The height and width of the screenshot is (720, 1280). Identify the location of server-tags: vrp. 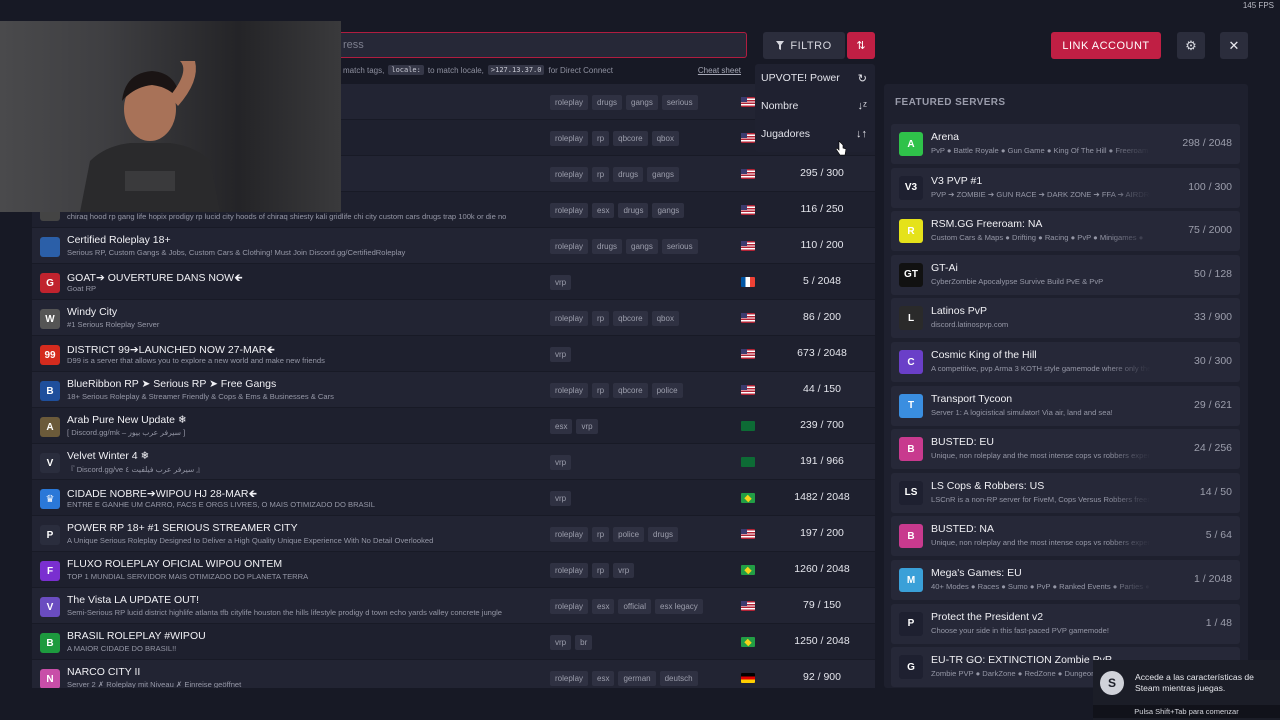
(561, 354).